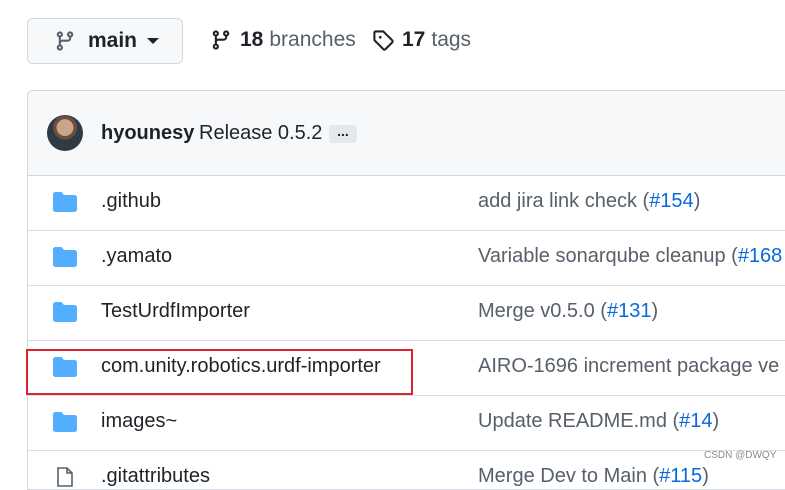 This screenshot has height=490, width=785. Describe the element at coordinates (671, 201) in the screenshot. I see `pull-request-link: #154` at that location.